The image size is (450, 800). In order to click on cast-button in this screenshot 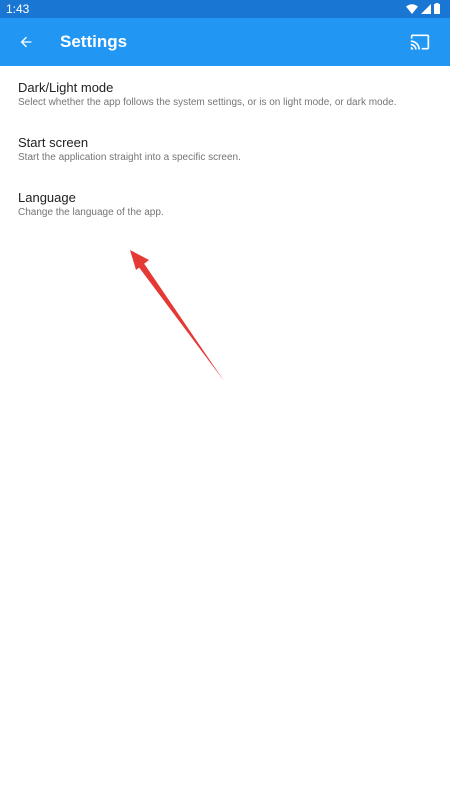, I will do `click(420, 42)`.